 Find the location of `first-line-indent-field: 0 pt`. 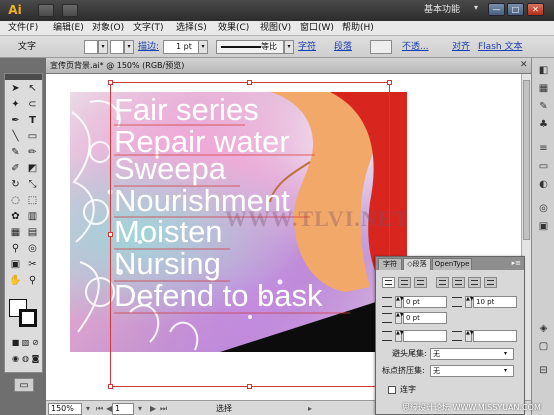

first-line-indent-field: 0 pt is located at coordinates (425, 318).